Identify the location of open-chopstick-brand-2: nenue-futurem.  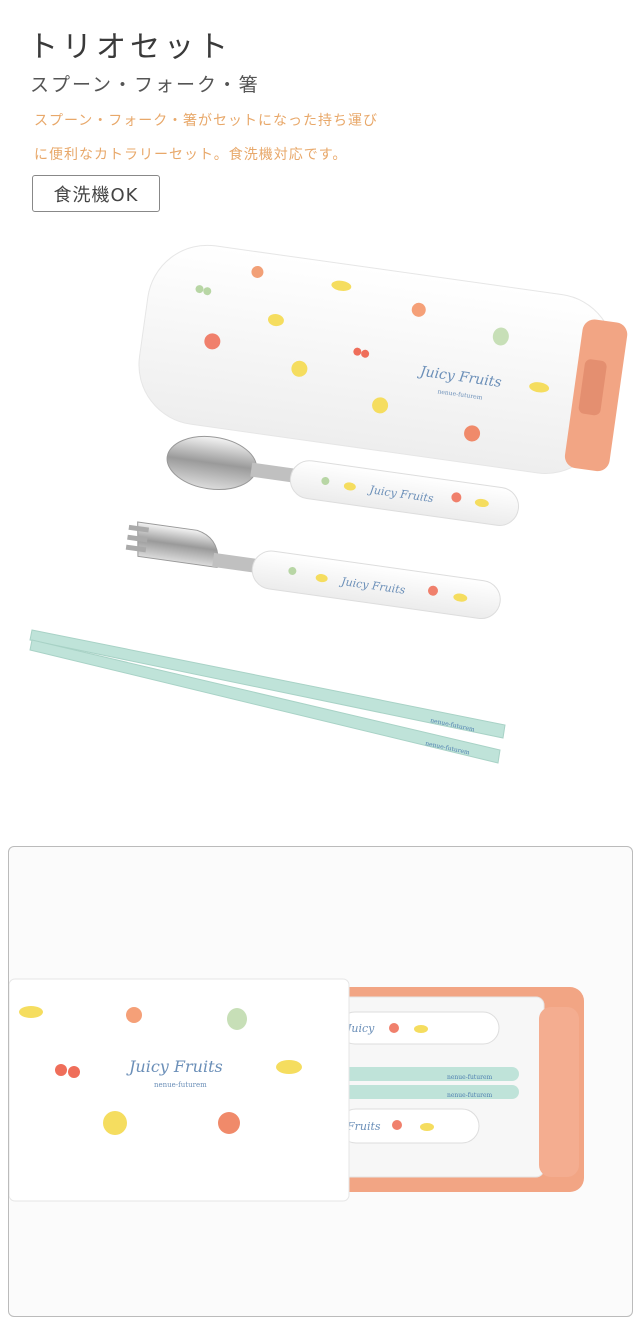
(470, 1095).